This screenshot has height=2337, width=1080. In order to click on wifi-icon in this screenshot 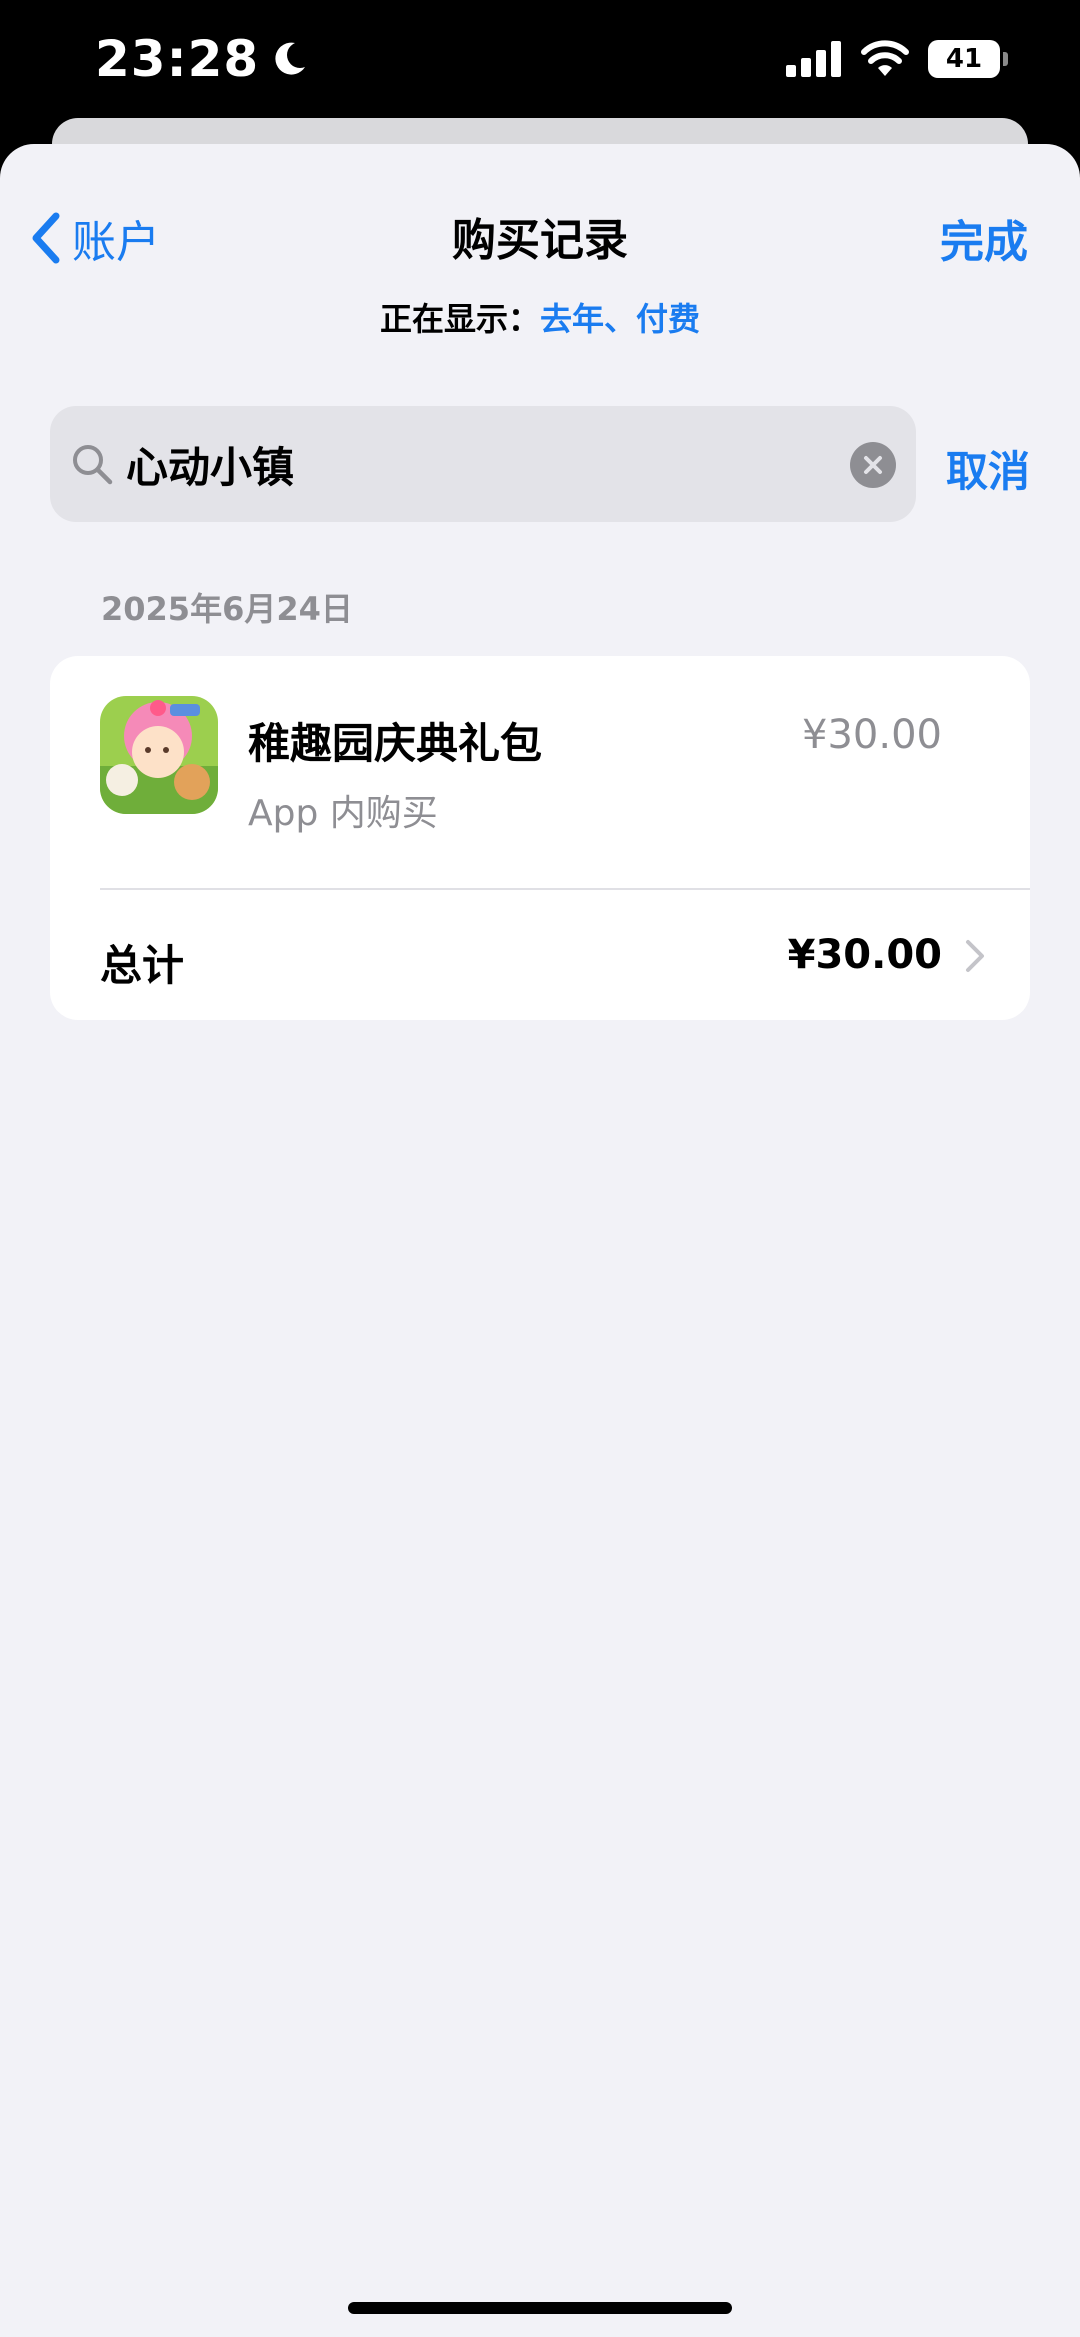, I will do `click(885, 58)`.